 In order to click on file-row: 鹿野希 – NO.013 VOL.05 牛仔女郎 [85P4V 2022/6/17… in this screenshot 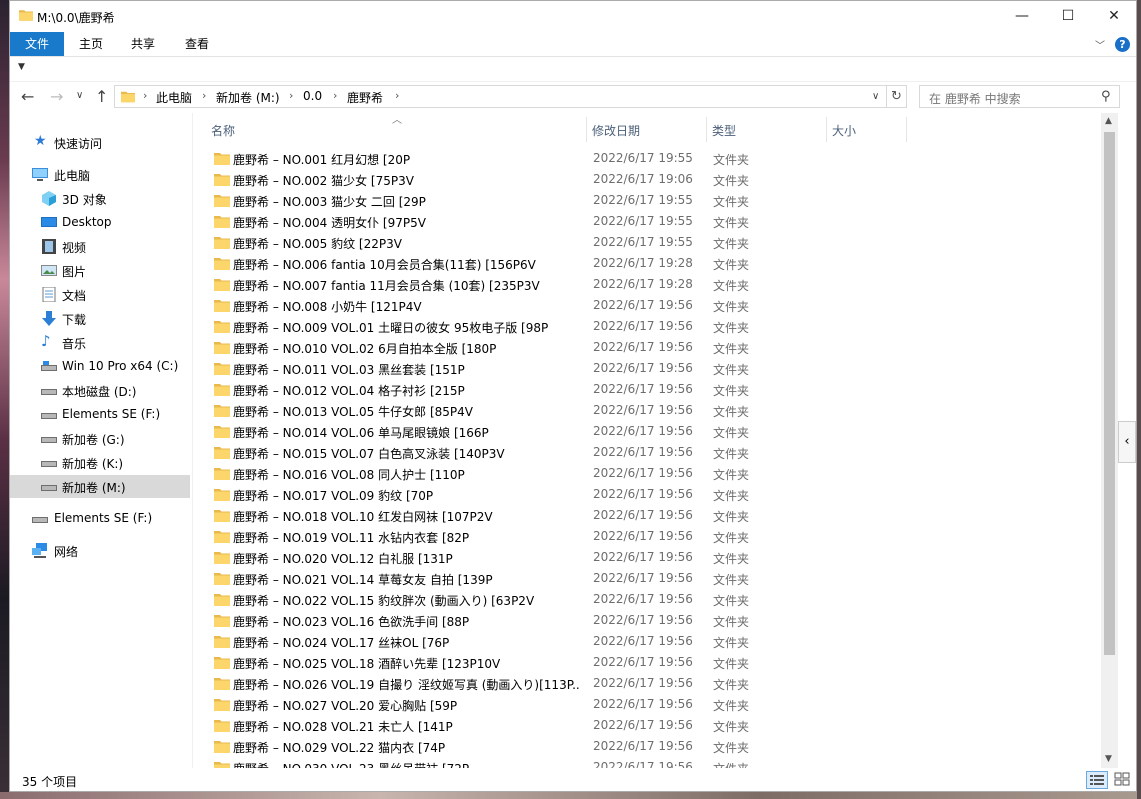, I will do `click(649, 410)`.